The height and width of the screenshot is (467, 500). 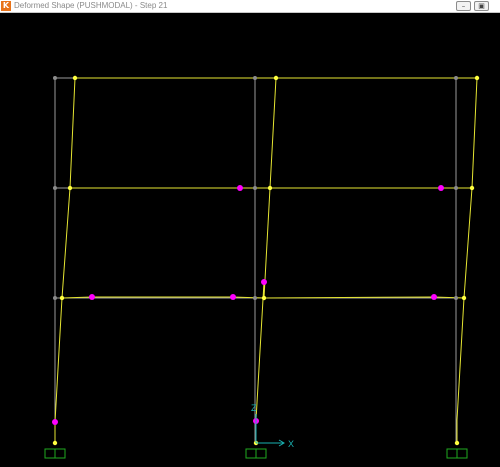 I want to click on axis-x-label: X, so click(x=291, y=444).